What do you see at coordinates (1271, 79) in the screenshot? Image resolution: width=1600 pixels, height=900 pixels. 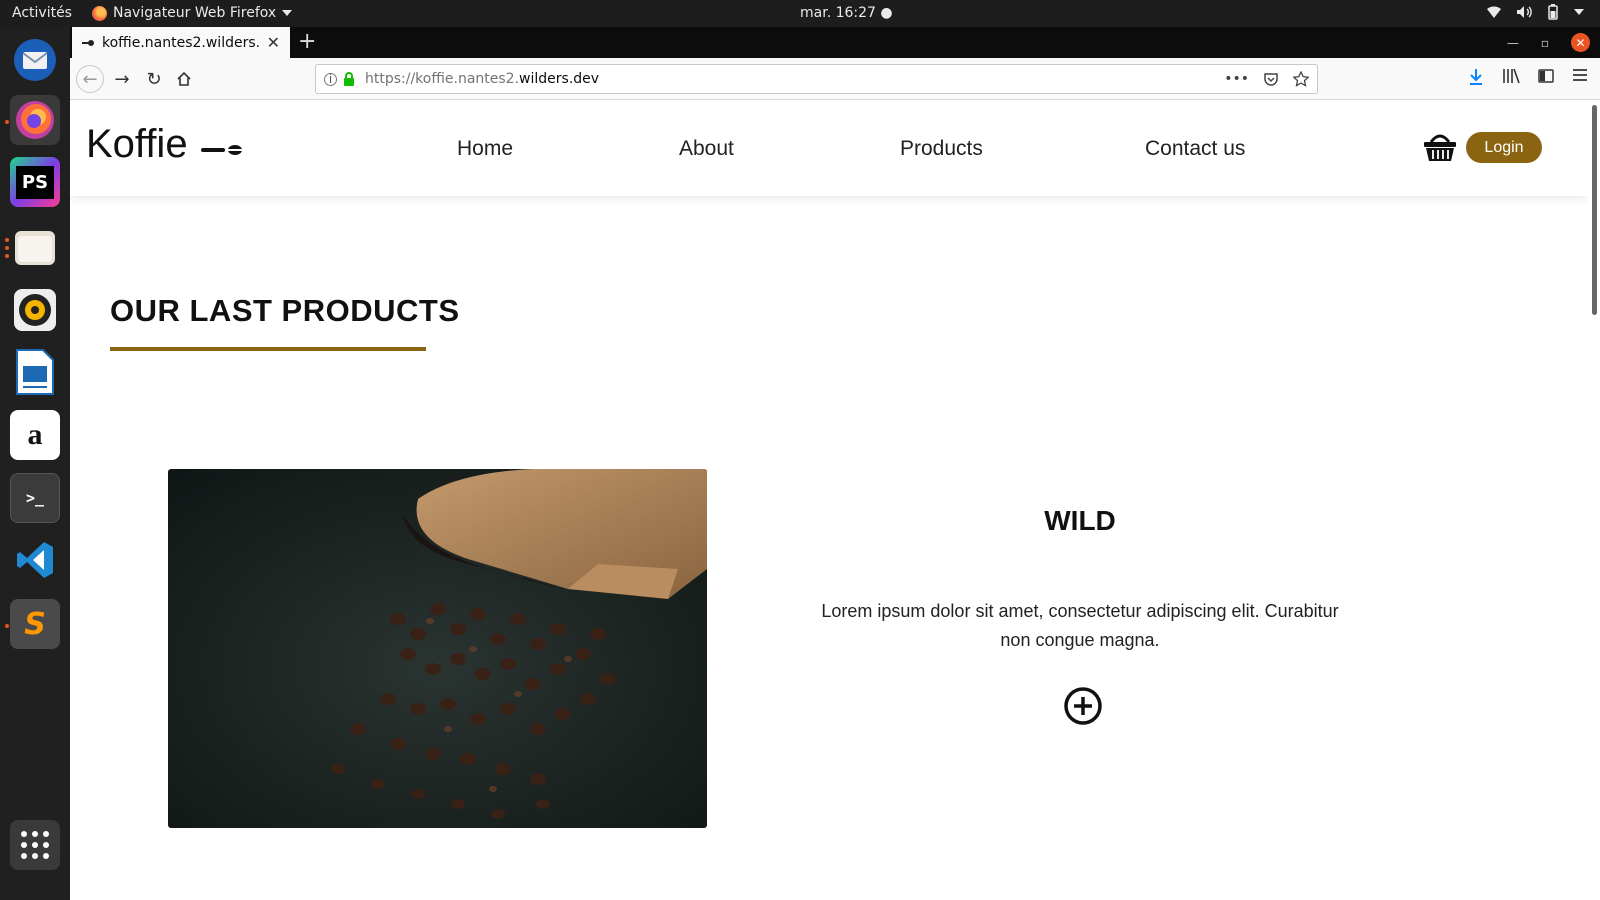 I see `pocket-icon` at bounding box center [1271, 79].